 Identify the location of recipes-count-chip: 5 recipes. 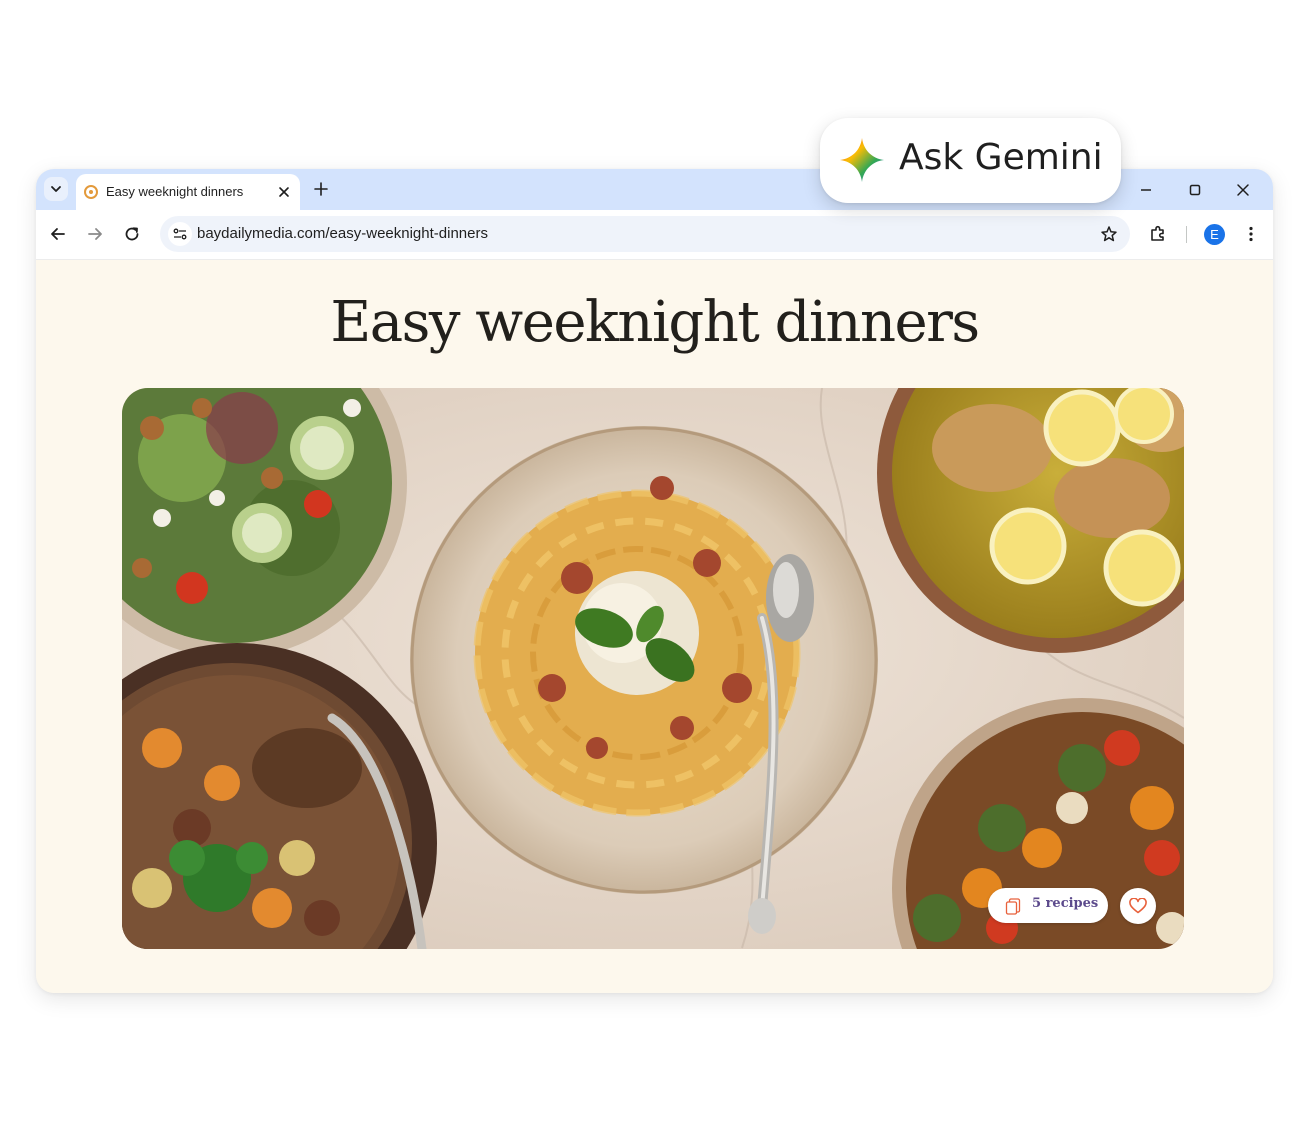
(1048, 905).